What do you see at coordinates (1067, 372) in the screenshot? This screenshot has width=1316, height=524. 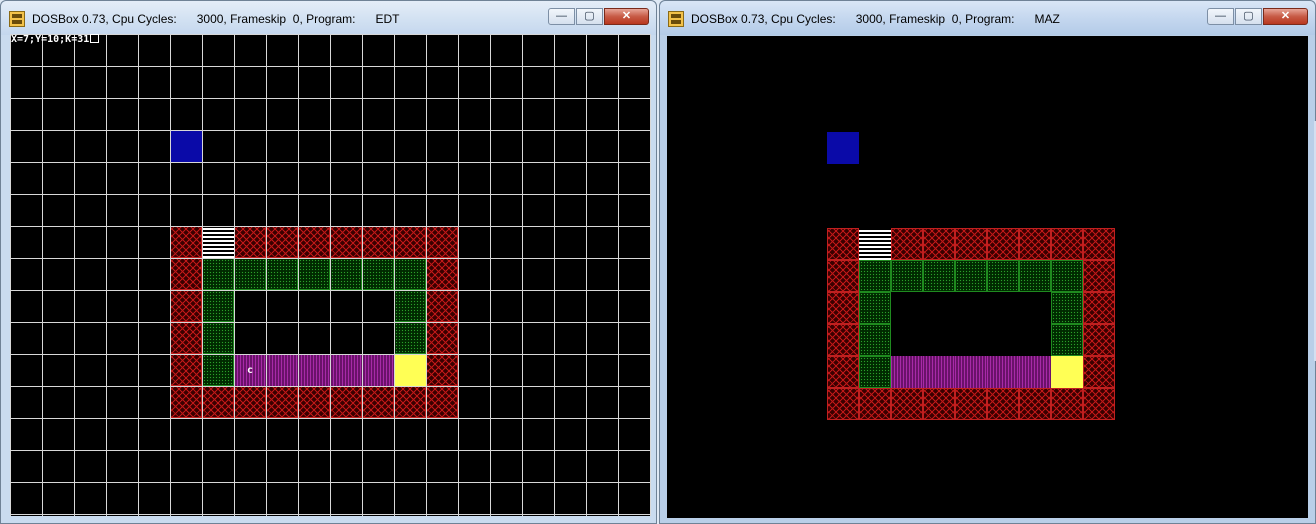 I see `tile-yellow` at bounding box center [1067, 372].